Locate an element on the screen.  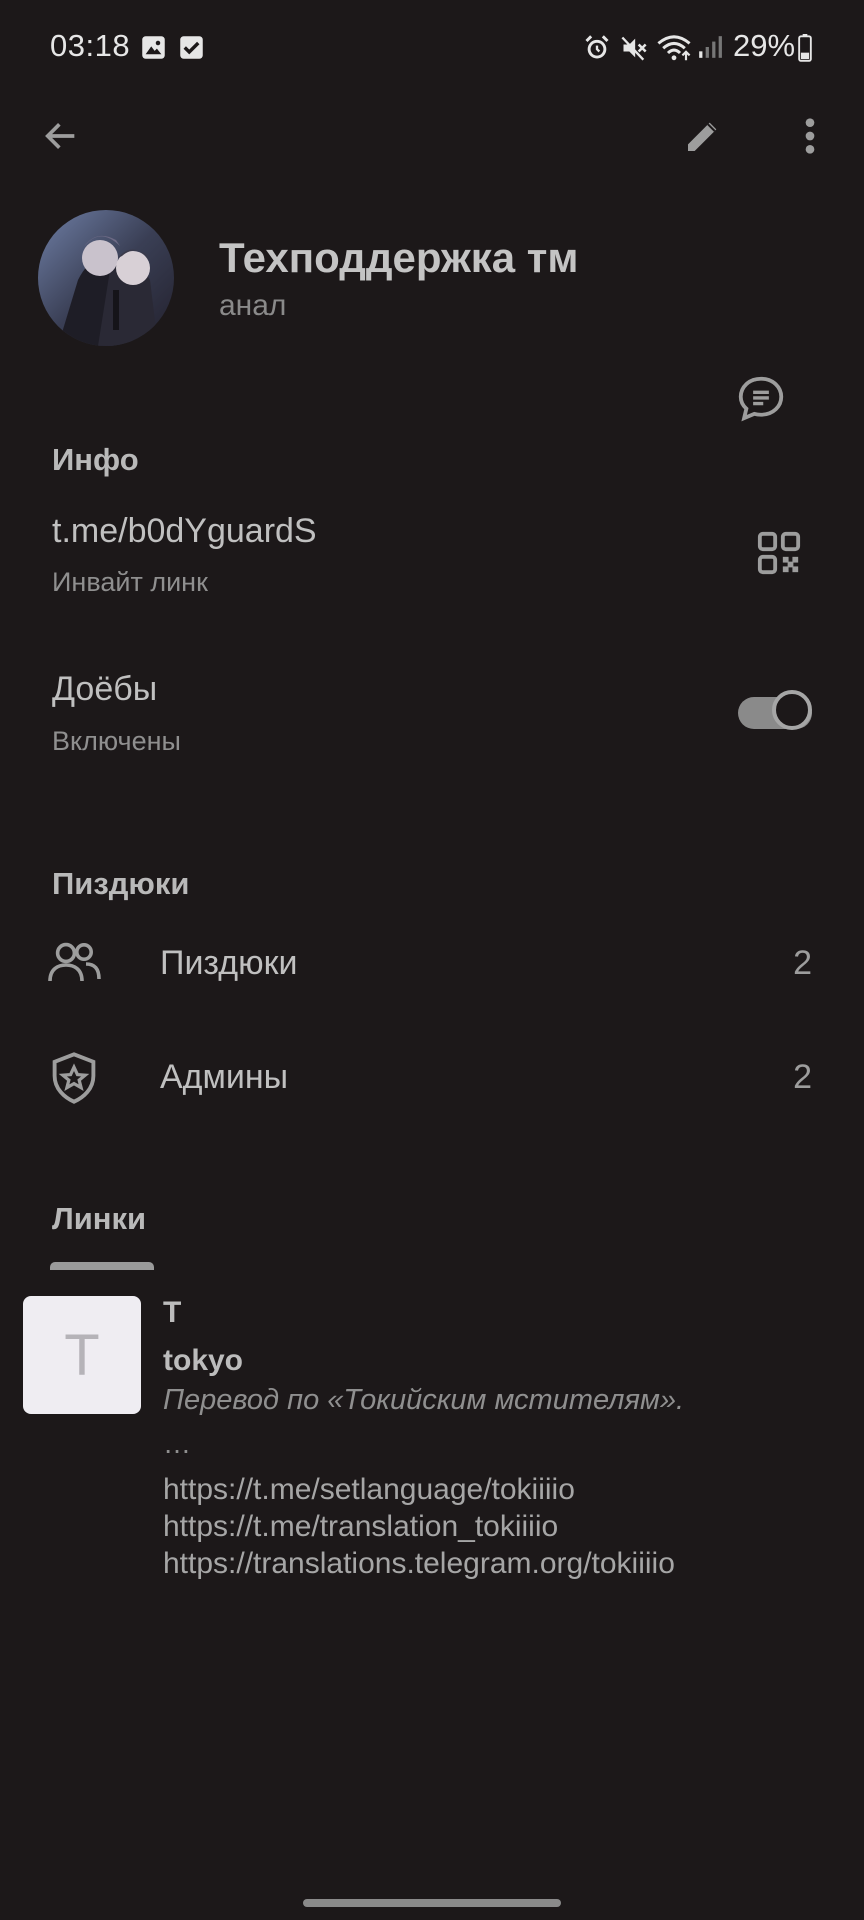
invite-link: t.me/b0dYguardS is located at coordinates (184, 531).